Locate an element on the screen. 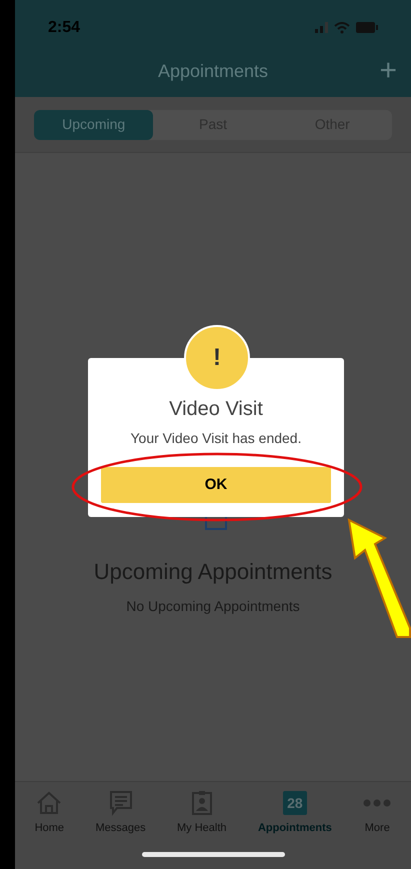  tab-bar-item: 28 Appointments is located at coordinates (295, 813).